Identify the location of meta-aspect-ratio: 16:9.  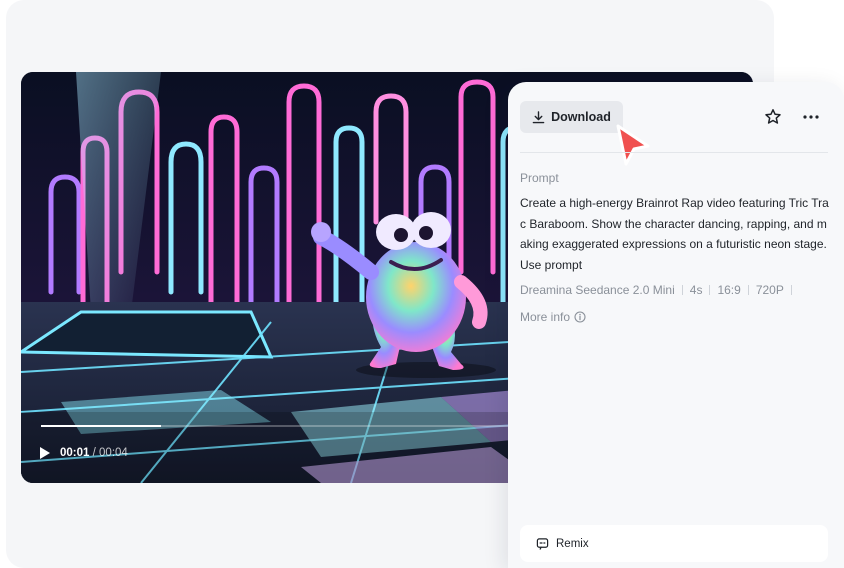
(729, 290).